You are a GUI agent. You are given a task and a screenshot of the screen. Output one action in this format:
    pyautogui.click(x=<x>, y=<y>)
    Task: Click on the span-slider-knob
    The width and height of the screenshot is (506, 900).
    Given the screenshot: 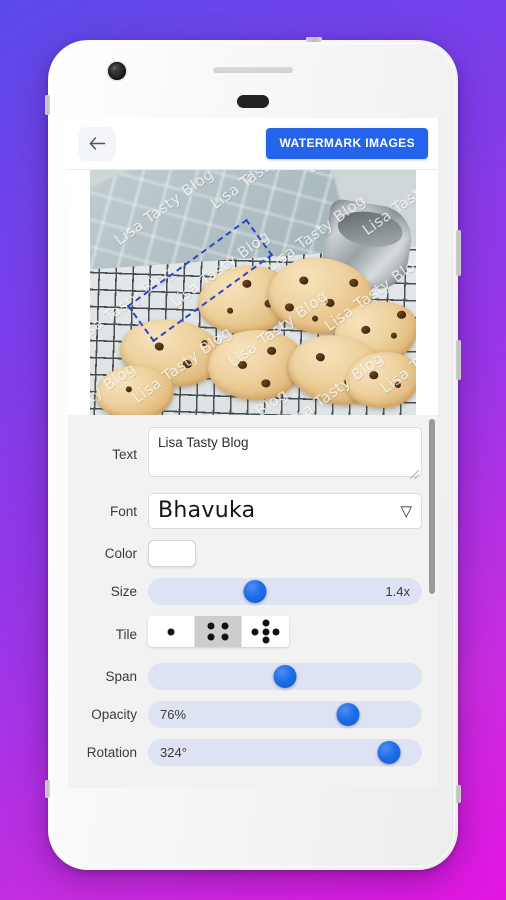 What is the action you would take?
    pyautogui.click(x=285, y=676)
    